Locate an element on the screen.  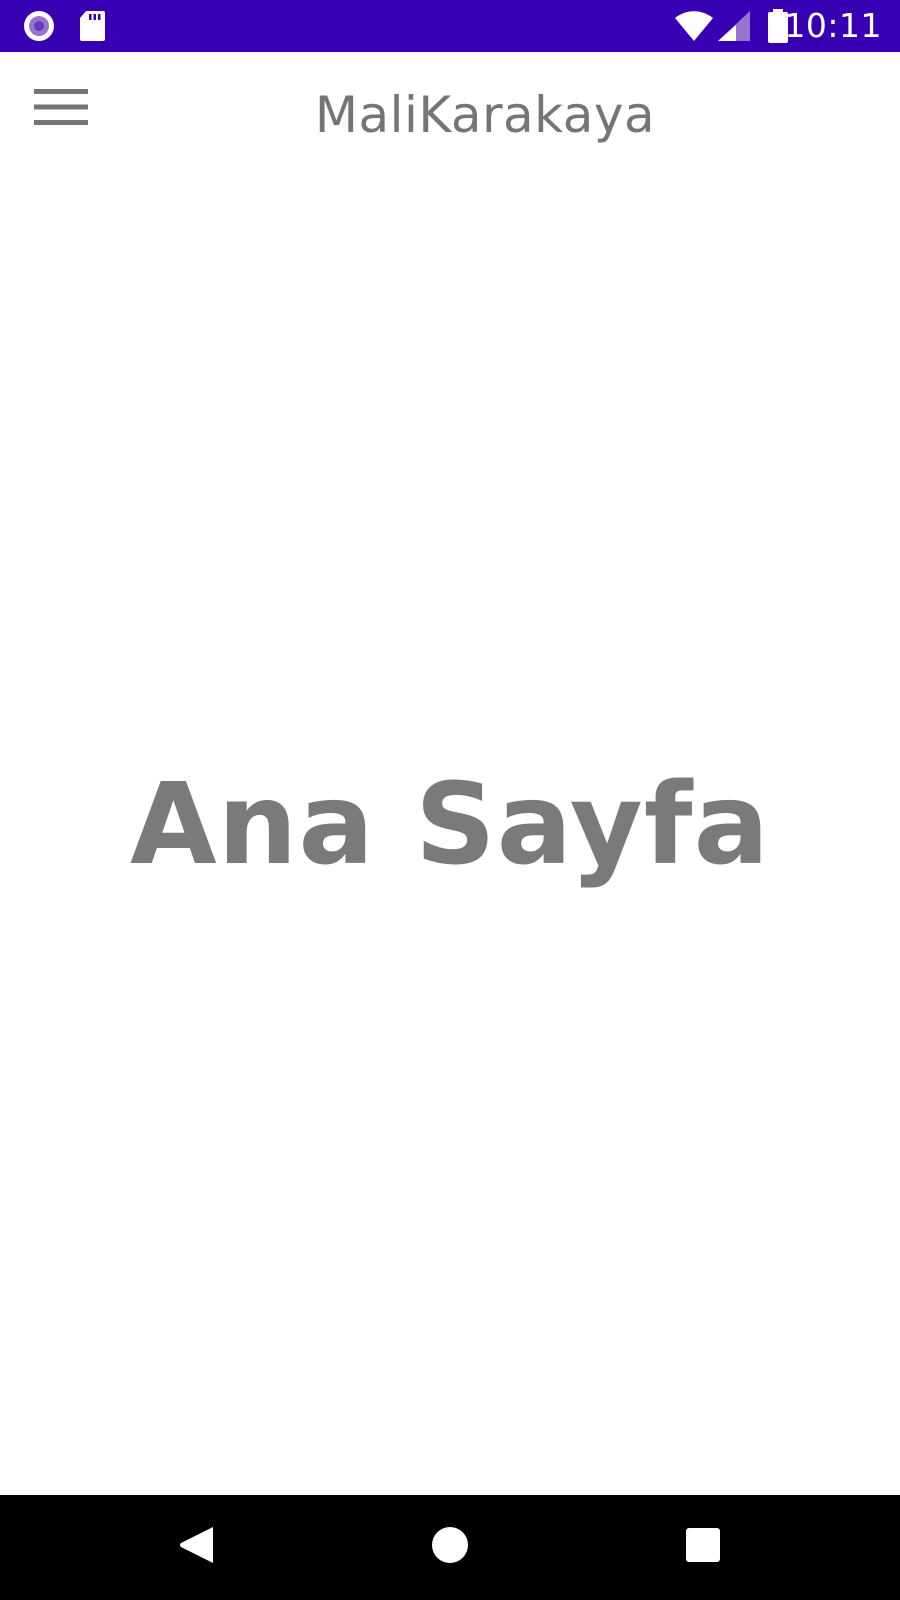
system-nav-bar is located at coordinates (450, 1547).